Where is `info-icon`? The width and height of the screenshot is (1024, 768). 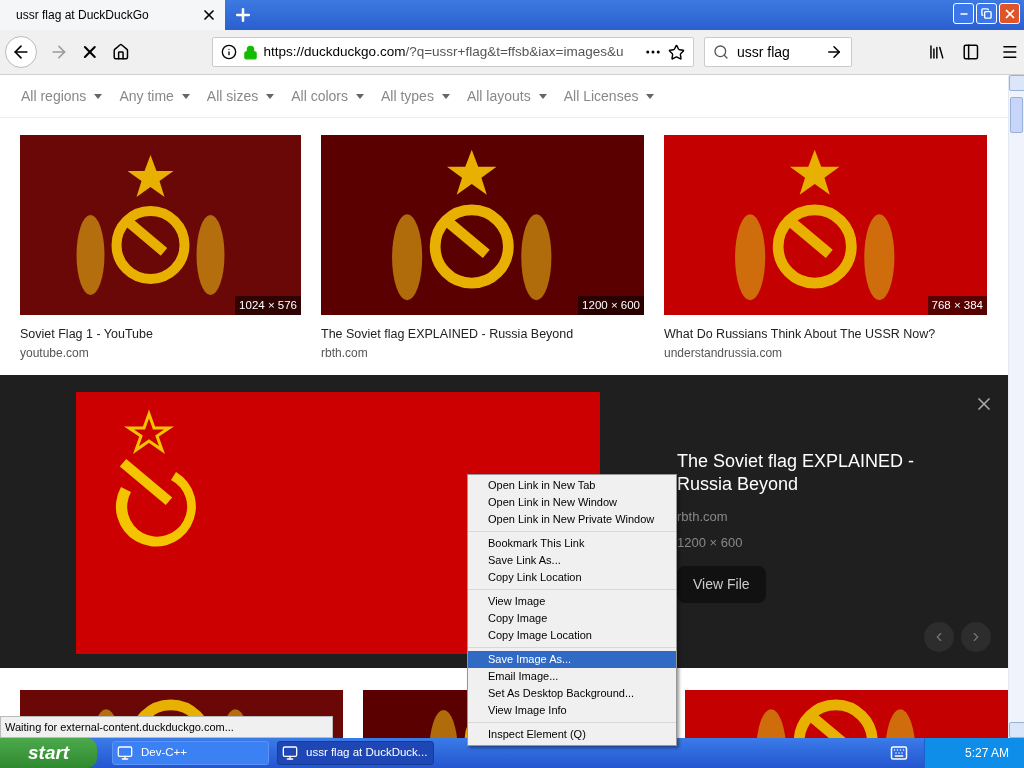 info-icon is located at coordinates (228, 52).